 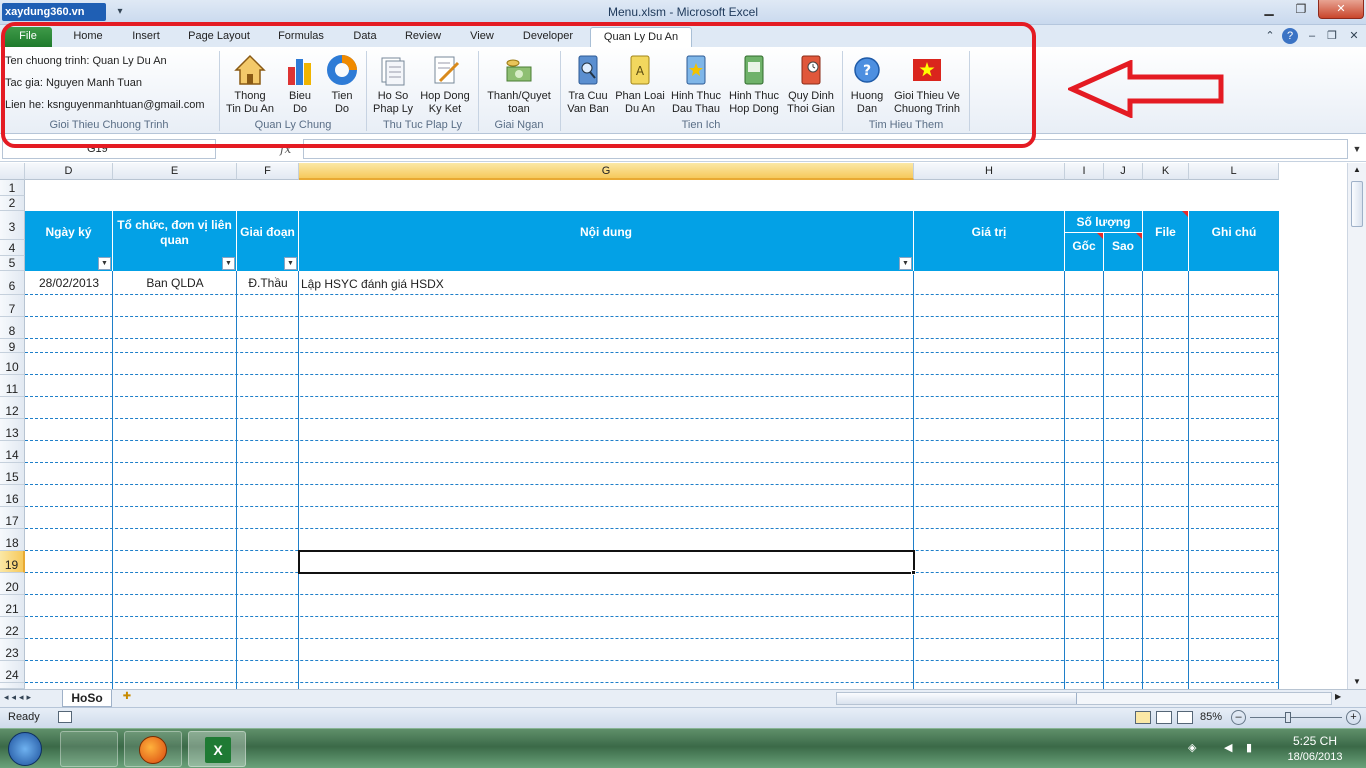 I want to click on fill-handle, so click(x=913, y=572).